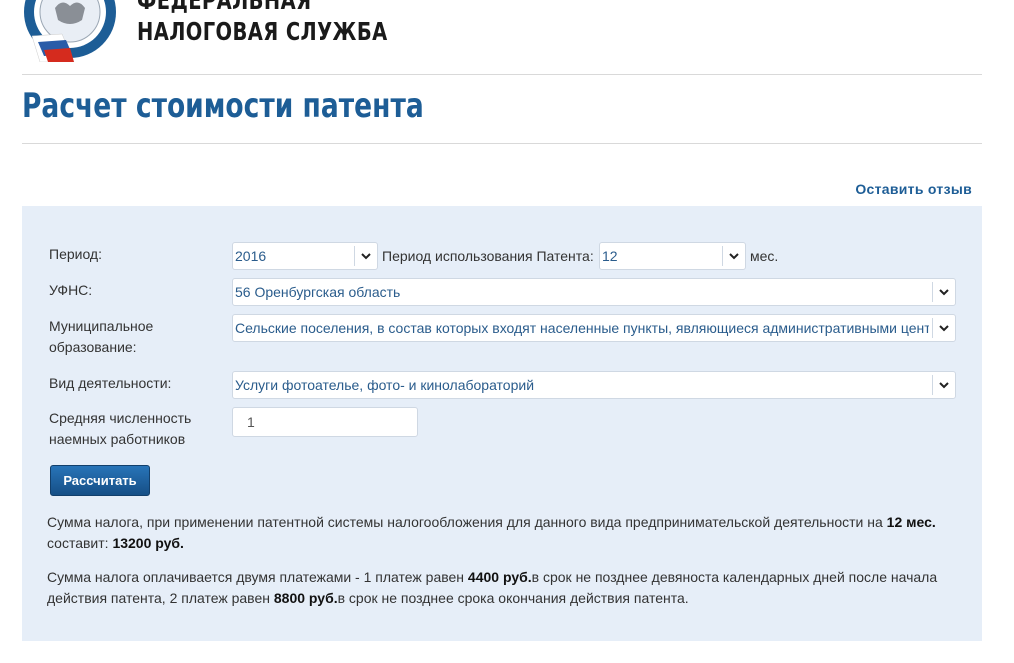 The height and width of the screenshot is (663, 1014). What do you see at coordinates (251, 256) in the screenshot?
I see `period-select-value: 2016` at bounding box center [251, 256].